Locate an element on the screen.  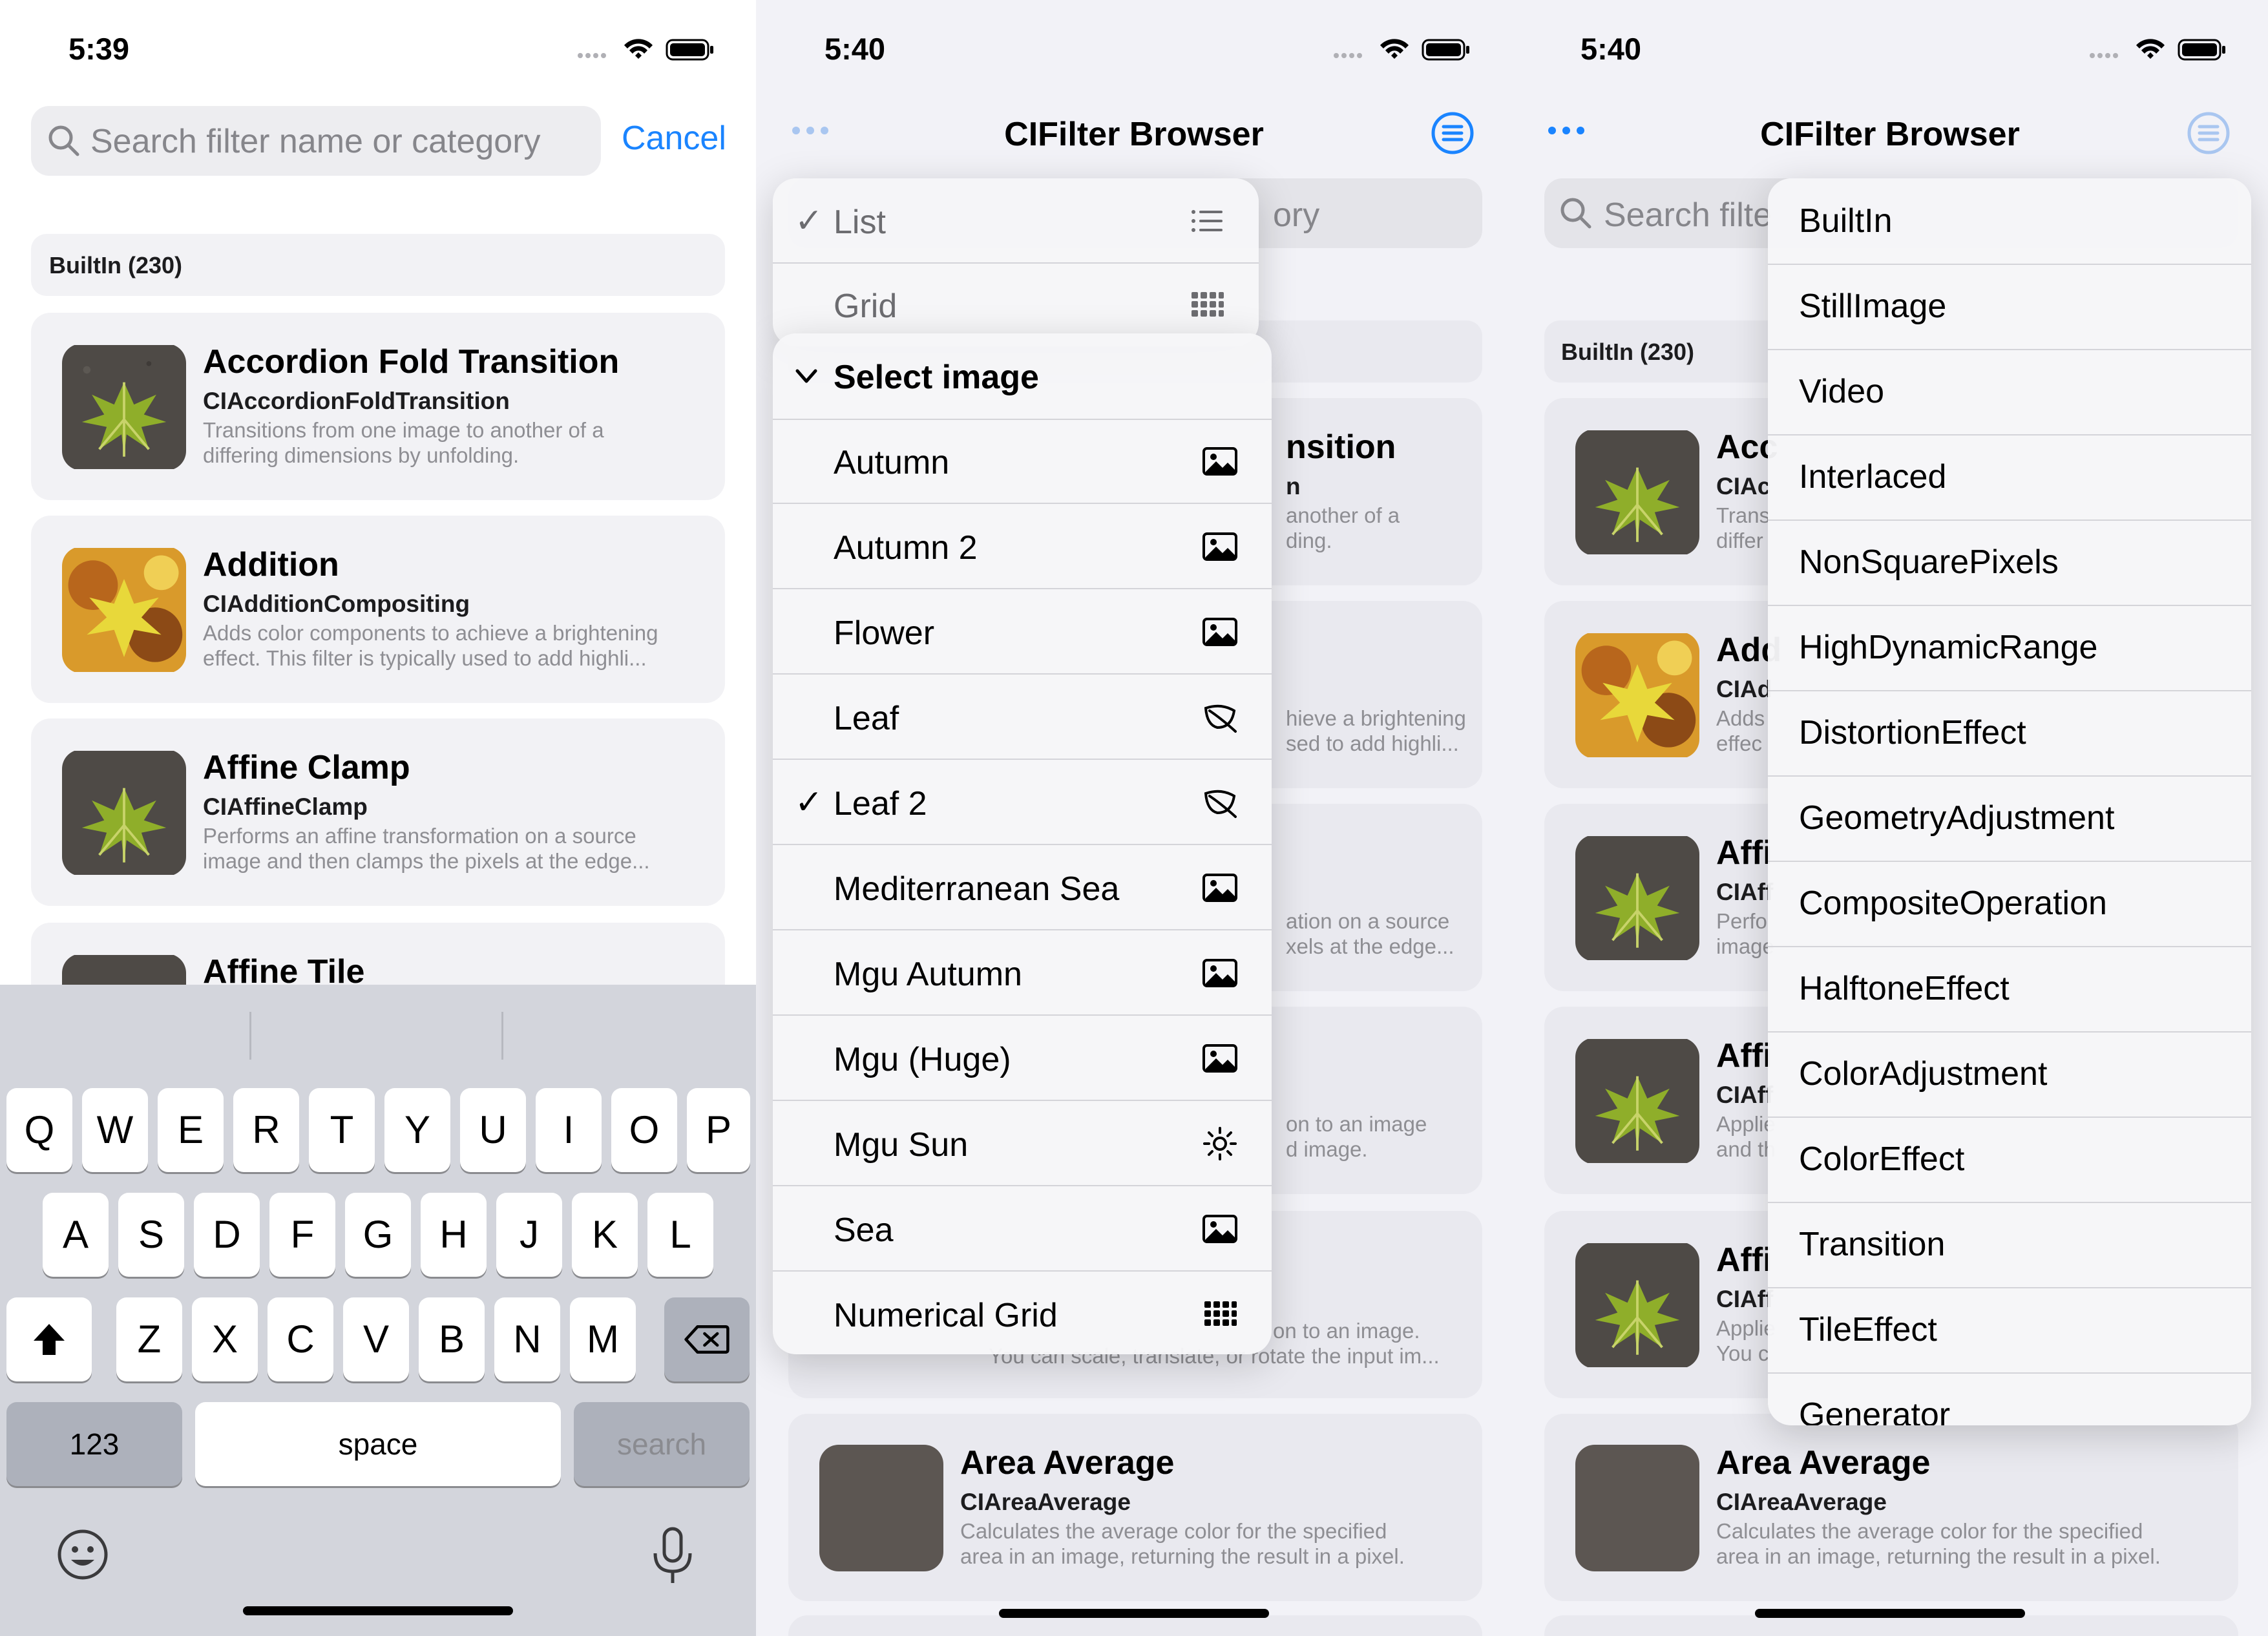
category-highdynamicrange: HighDynamicRange is located at coordinates (2009, 648).